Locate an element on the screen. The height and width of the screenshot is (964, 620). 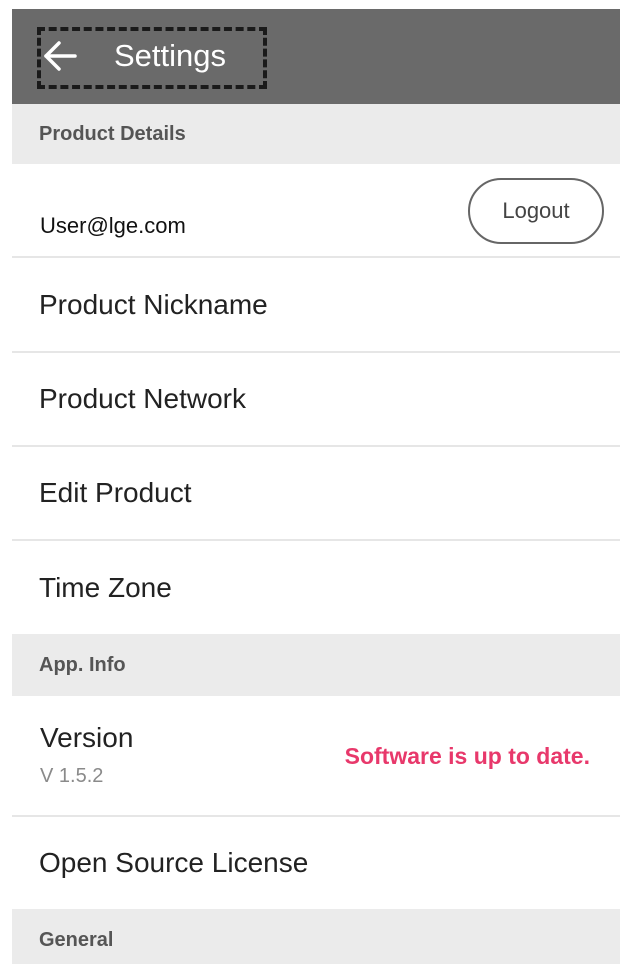
arrow-left-icon is located at coordinates (60, 56).